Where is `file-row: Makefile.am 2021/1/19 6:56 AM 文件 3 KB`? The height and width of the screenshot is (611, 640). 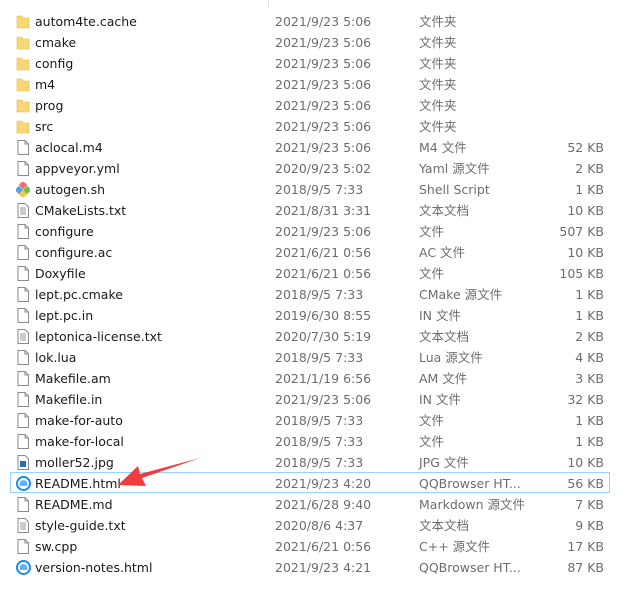 file-row: Makefile.am 2021/1/19 6:56 AM 文件 3 KB is located at coordinates (310, 377).